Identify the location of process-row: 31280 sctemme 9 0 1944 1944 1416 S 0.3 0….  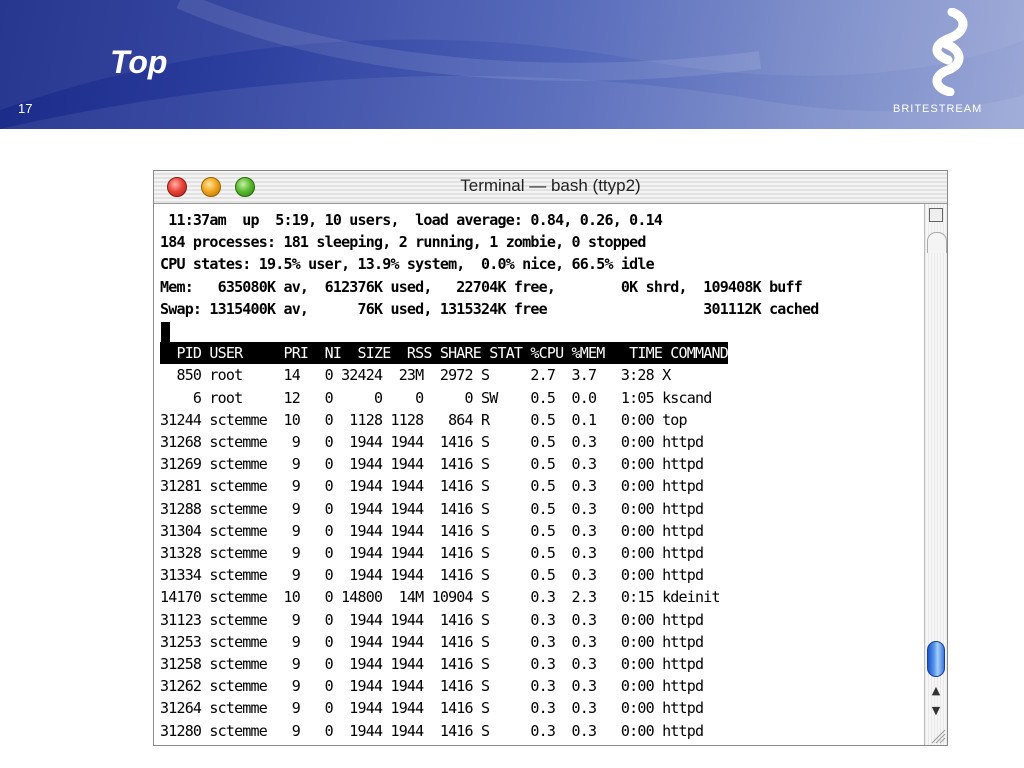
(432, 730).